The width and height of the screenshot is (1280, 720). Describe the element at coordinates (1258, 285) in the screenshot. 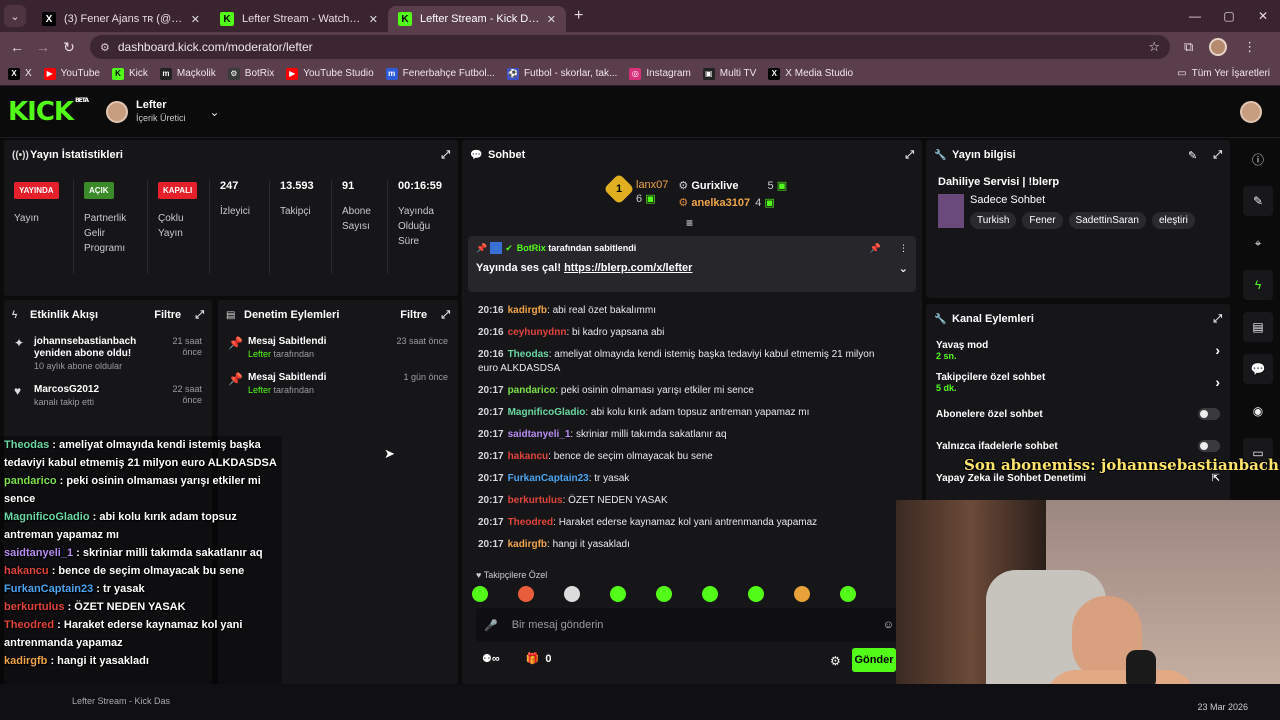

I see `lightning-icon: ϟ` at that location.